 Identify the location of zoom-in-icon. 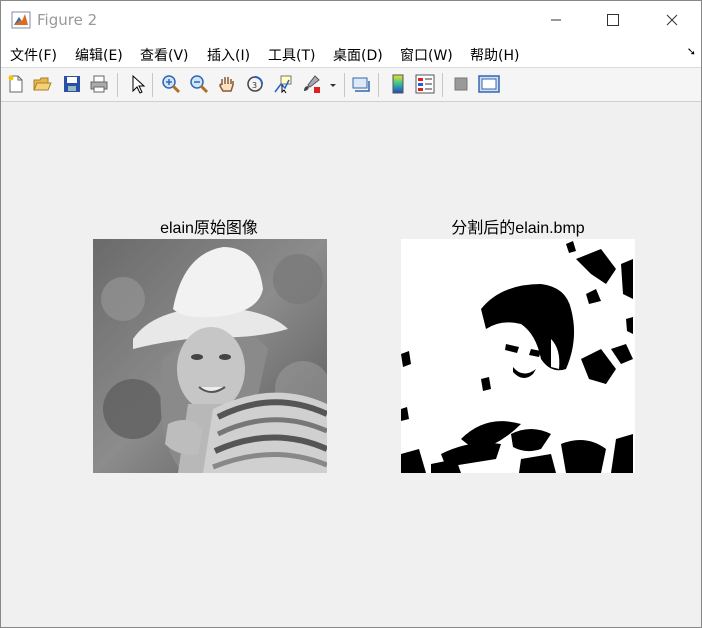
(171, 84).